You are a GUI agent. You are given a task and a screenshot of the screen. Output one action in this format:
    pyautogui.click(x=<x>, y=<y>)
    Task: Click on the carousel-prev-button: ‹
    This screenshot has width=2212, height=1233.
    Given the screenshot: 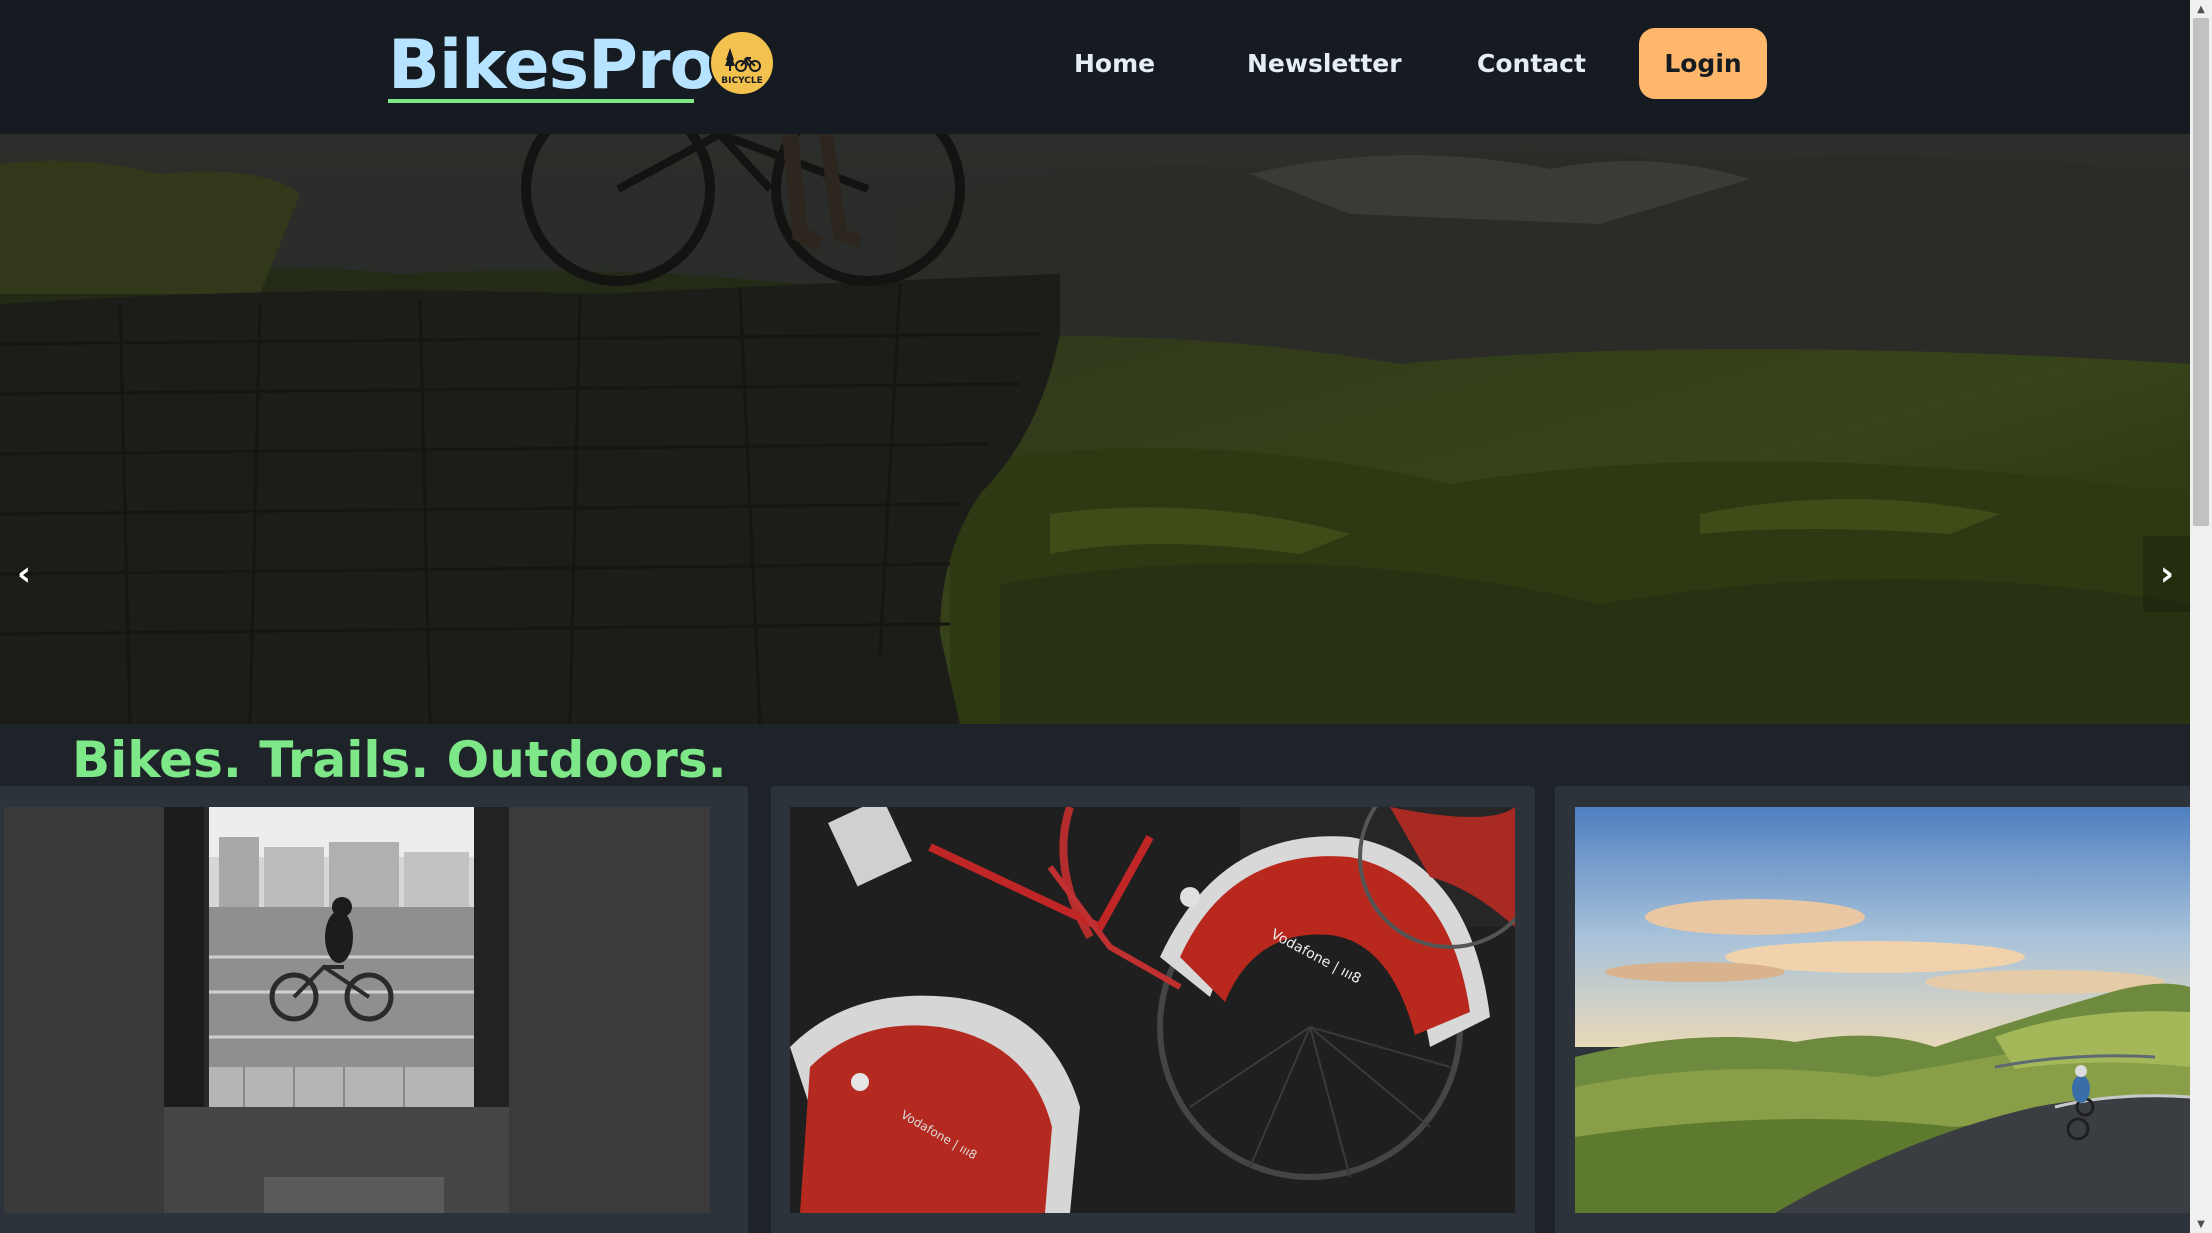 What is the action you would take?
    pyautogui.click(x=24, y=574)
    